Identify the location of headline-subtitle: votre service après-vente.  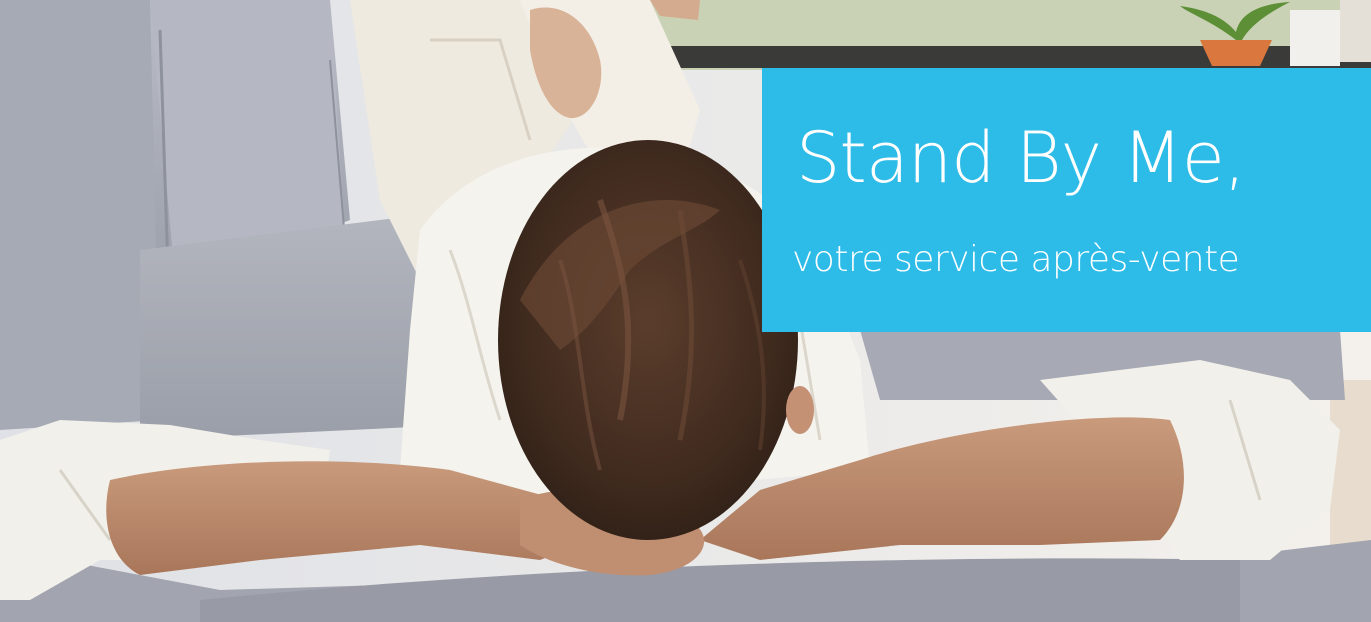
(1016, 259).